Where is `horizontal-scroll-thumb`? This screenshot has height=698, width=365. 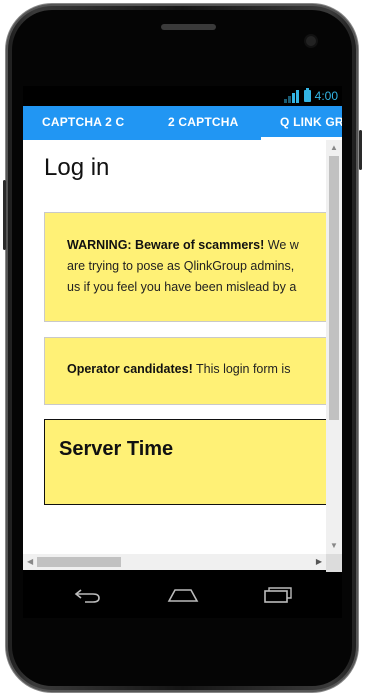
horizontal-scroll-thumb is located at coordinates (79, 562).